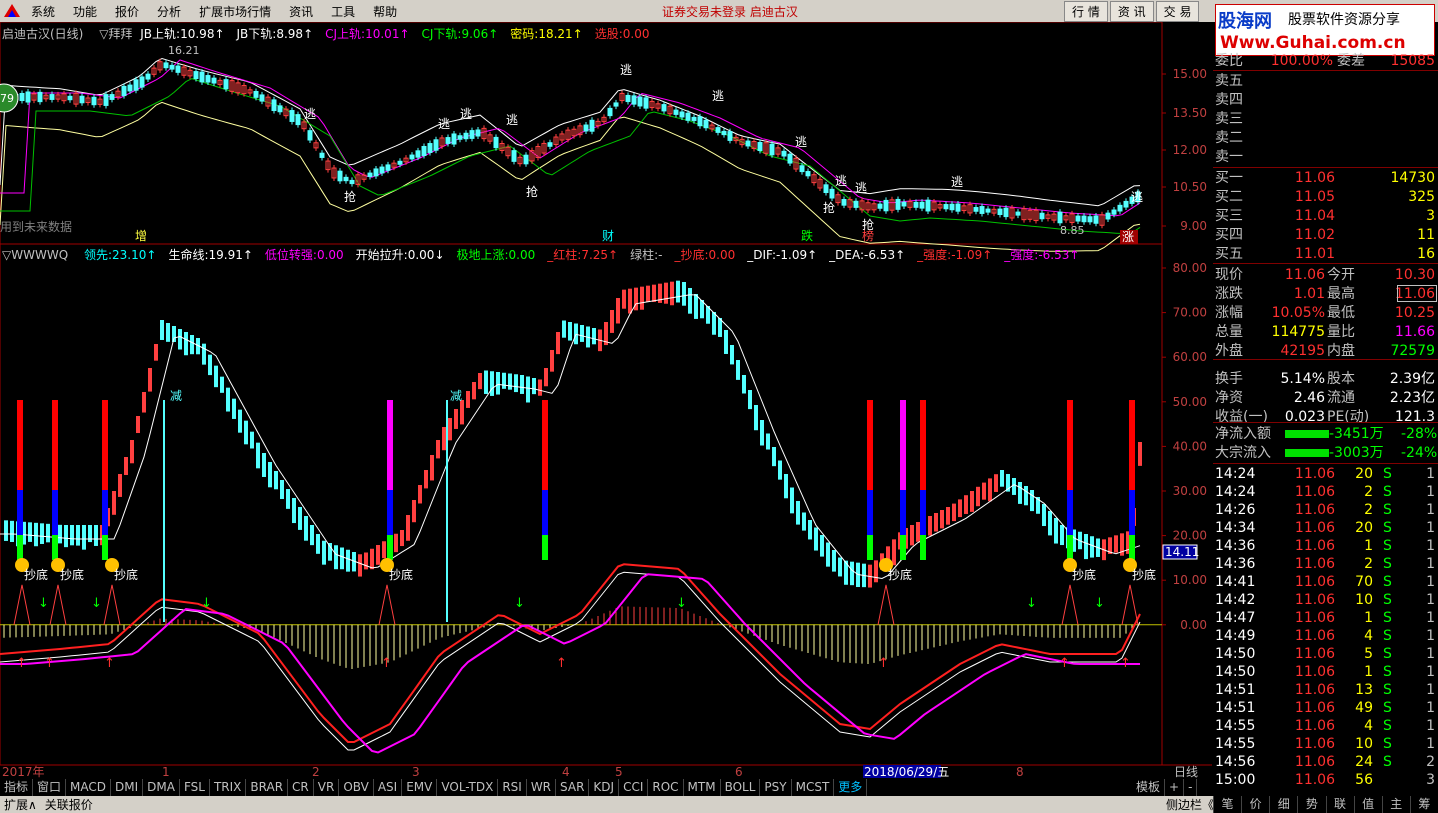 The width and height of the screenshot is (1438, 813). Describe the element at coordinates (356, 787) in the screenshot. I see `indicator-tab-10: OBV` at that location.